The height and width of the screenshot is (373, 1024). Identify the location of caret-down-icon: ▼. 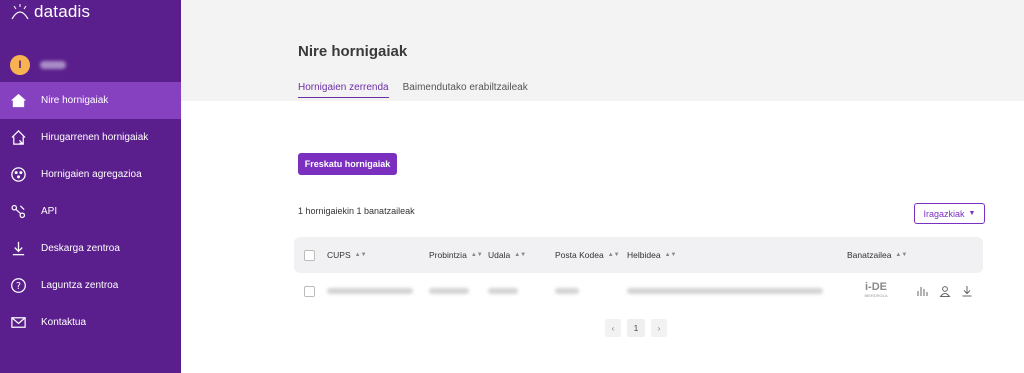
(972, 213).